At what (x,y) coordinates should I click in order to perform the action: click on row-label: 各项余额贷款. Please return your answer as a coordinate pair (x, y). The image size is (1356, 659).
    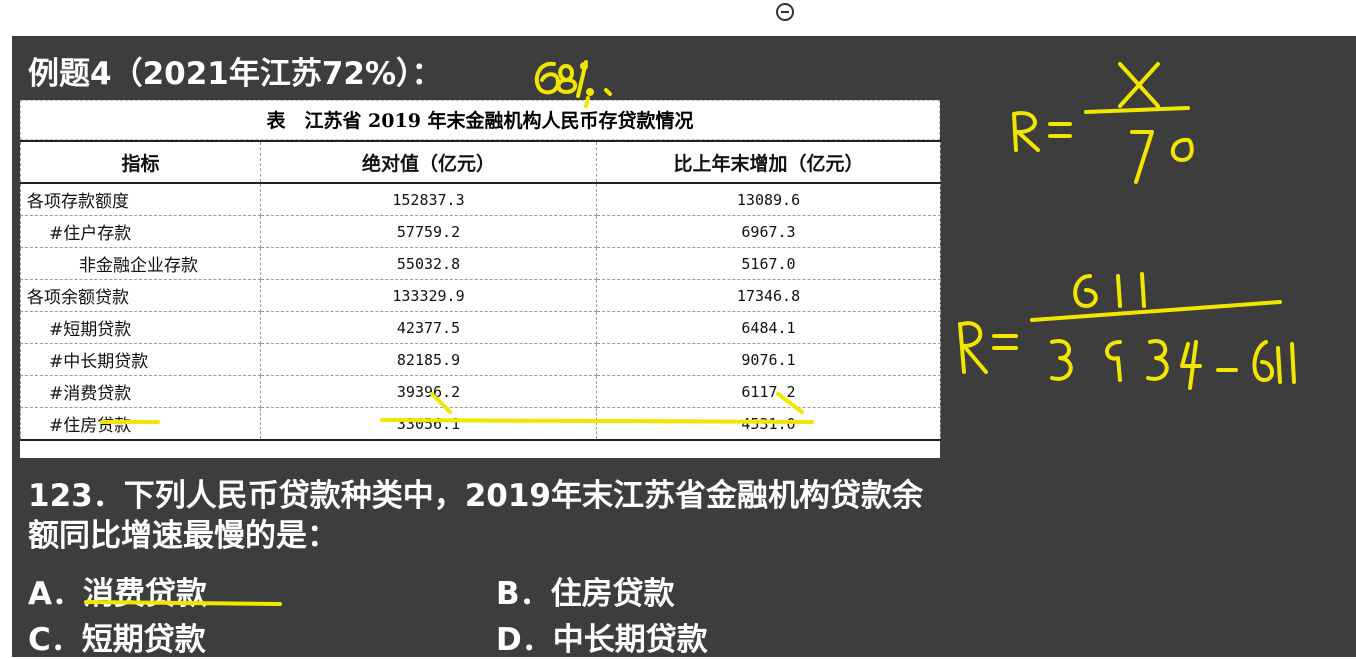
    Looking at the image, I should click on (140, 295).